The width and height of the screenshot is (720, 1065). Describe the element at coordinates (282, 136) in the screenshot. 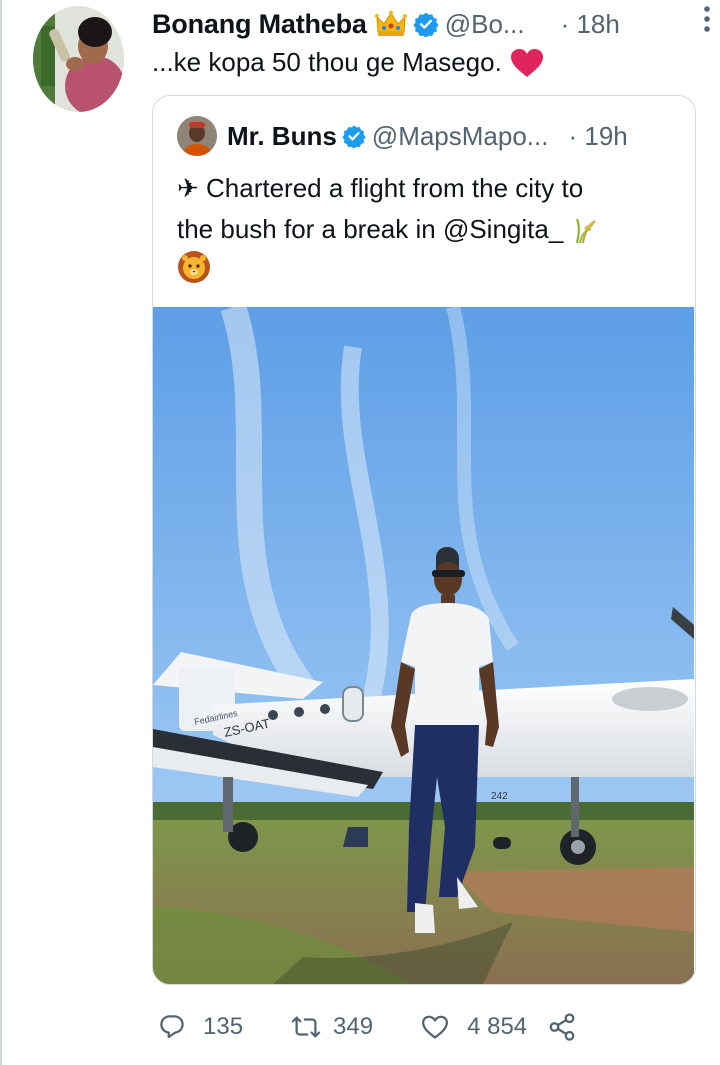

I see `quoted-author-name: Mr. Buns` at that location.